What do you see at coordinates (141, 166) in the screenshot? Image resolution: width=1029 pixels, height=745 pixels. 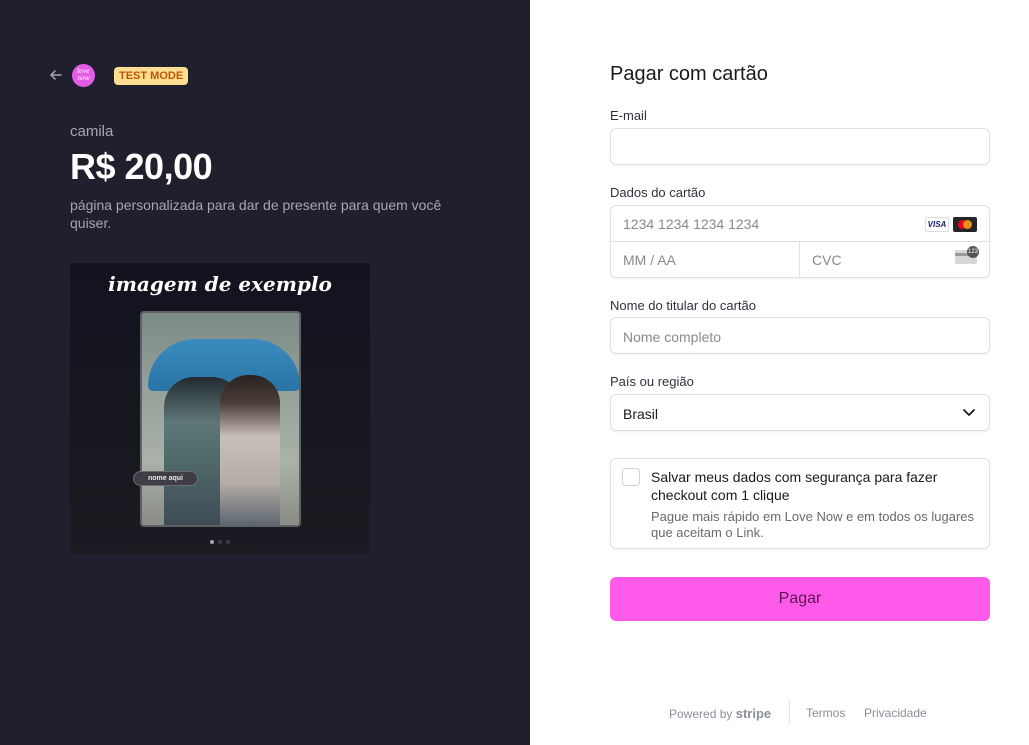 I see `price-amount: R$ 20,00` at bounding box center [141, 166].